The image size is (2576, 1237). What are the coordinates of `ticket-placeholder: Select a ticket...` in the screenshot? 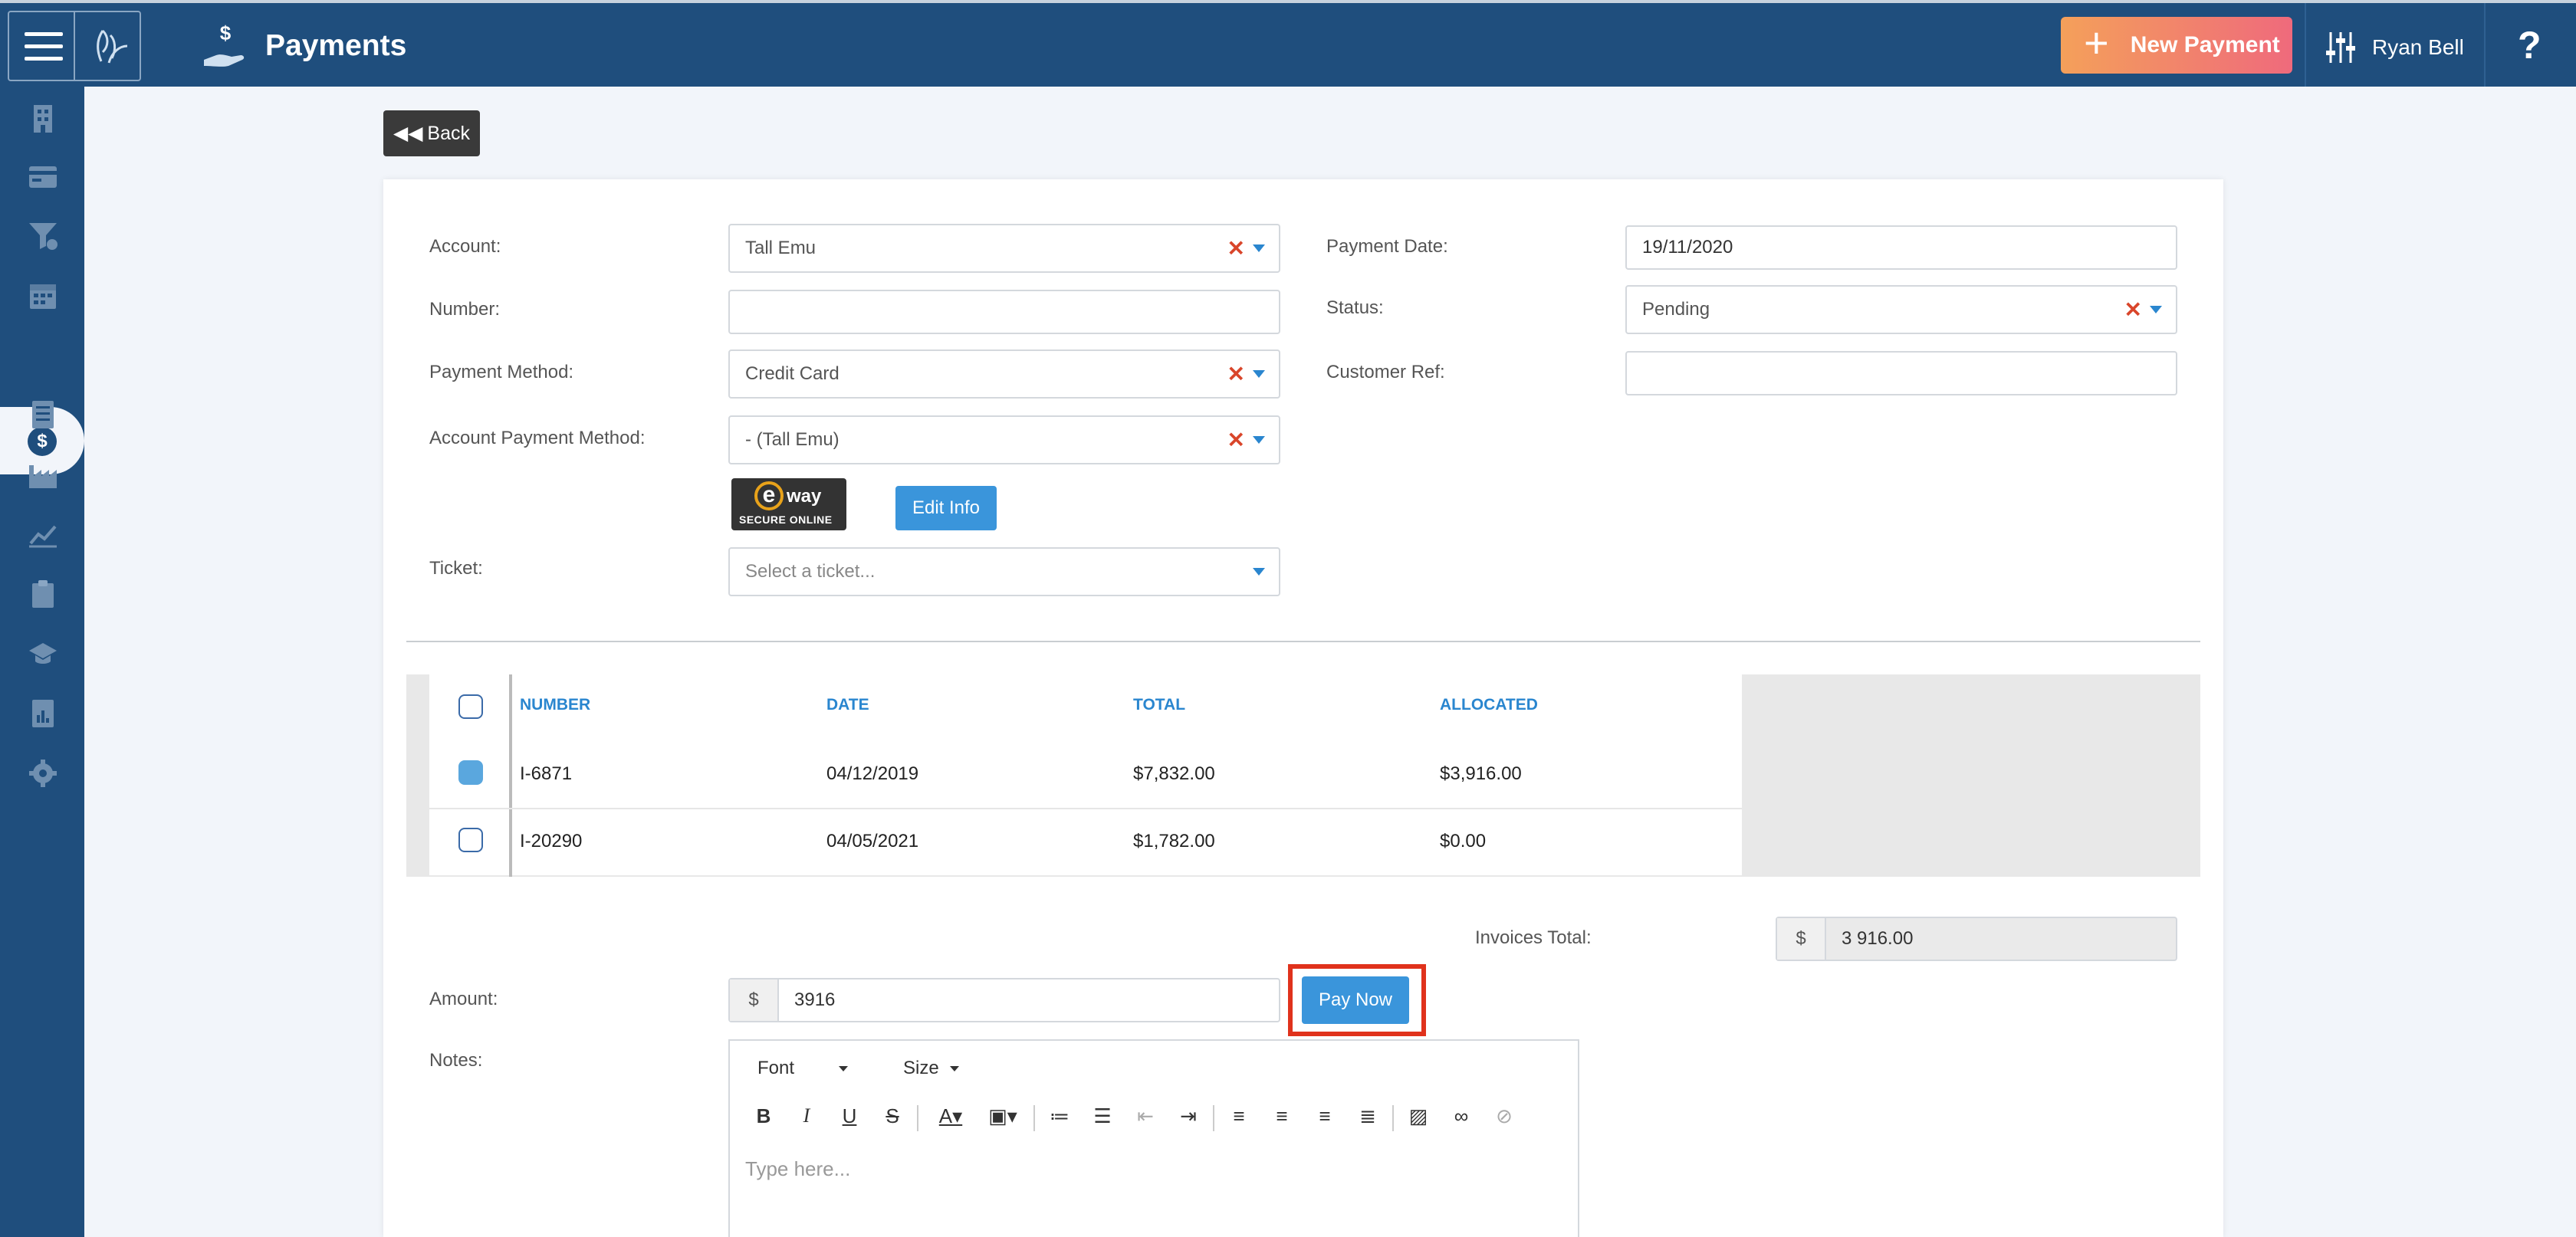 It's located at (810, 572).